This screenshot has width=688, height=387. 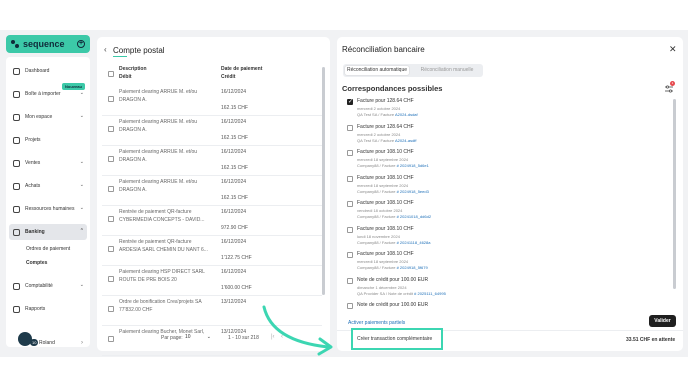 I want to click on invoice-link: # 2025111_64995, so click(x=430, y=293).